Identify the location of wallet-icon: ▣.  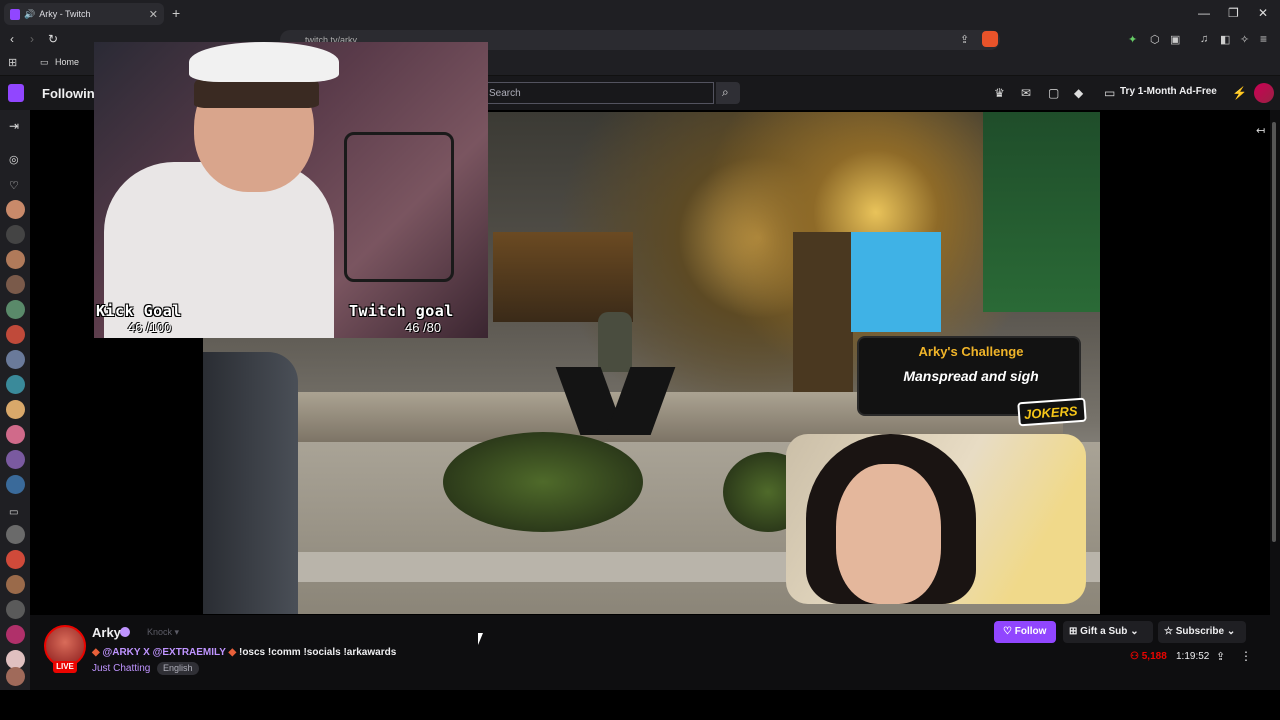
(1175, 39).